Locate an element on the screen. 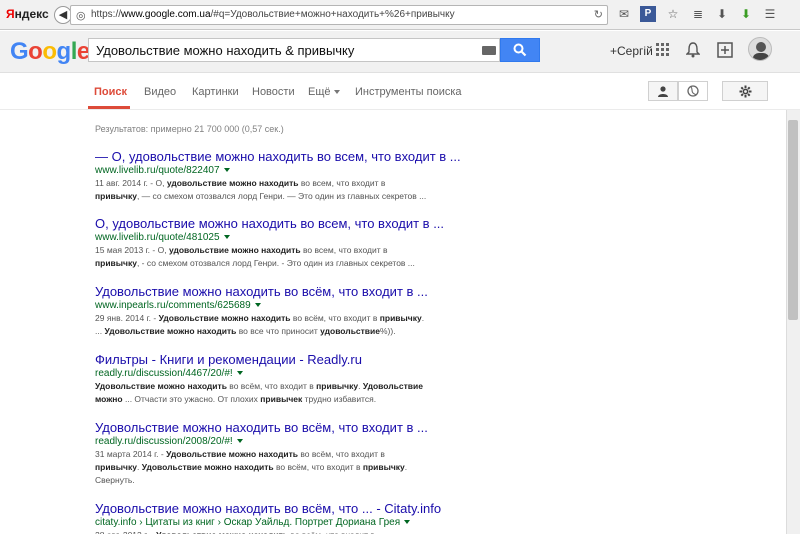  gear-icon is located at coordinates (745, 91).